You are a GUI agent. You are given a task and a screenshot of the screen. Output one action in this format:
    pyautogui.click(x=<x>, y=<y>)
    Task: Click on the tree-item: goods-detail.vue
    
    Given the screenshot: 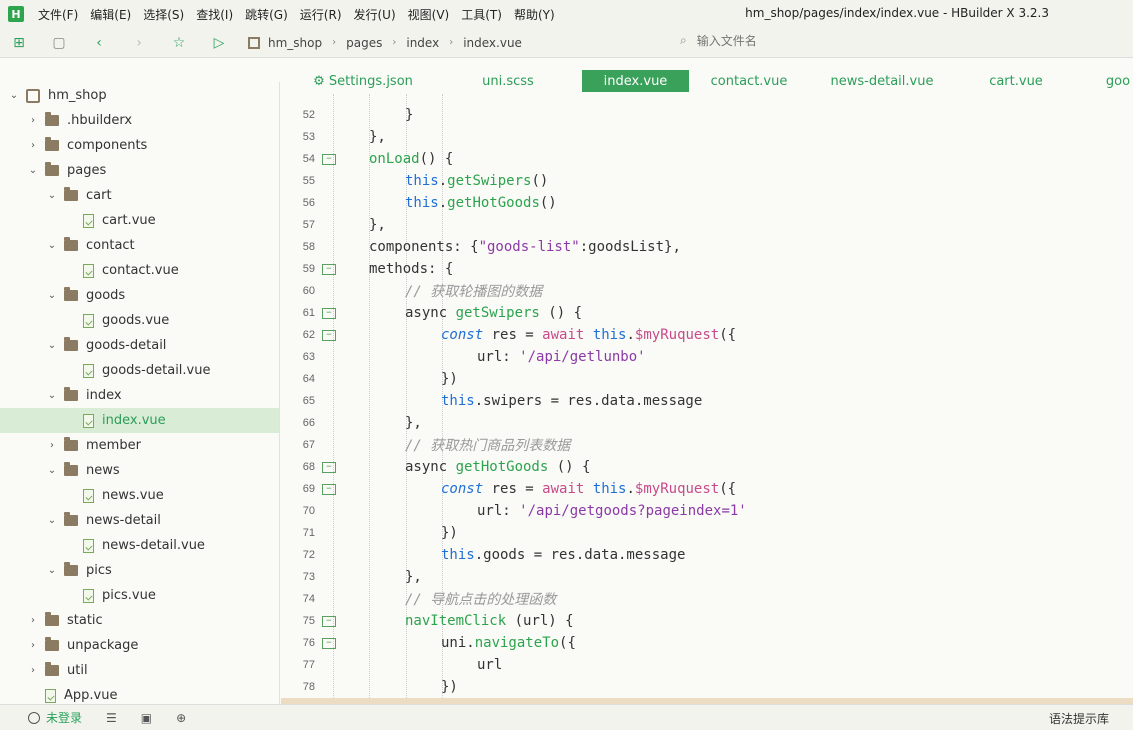 What is the action you would take?
    pyautogui.click(x=139, y=370)
    